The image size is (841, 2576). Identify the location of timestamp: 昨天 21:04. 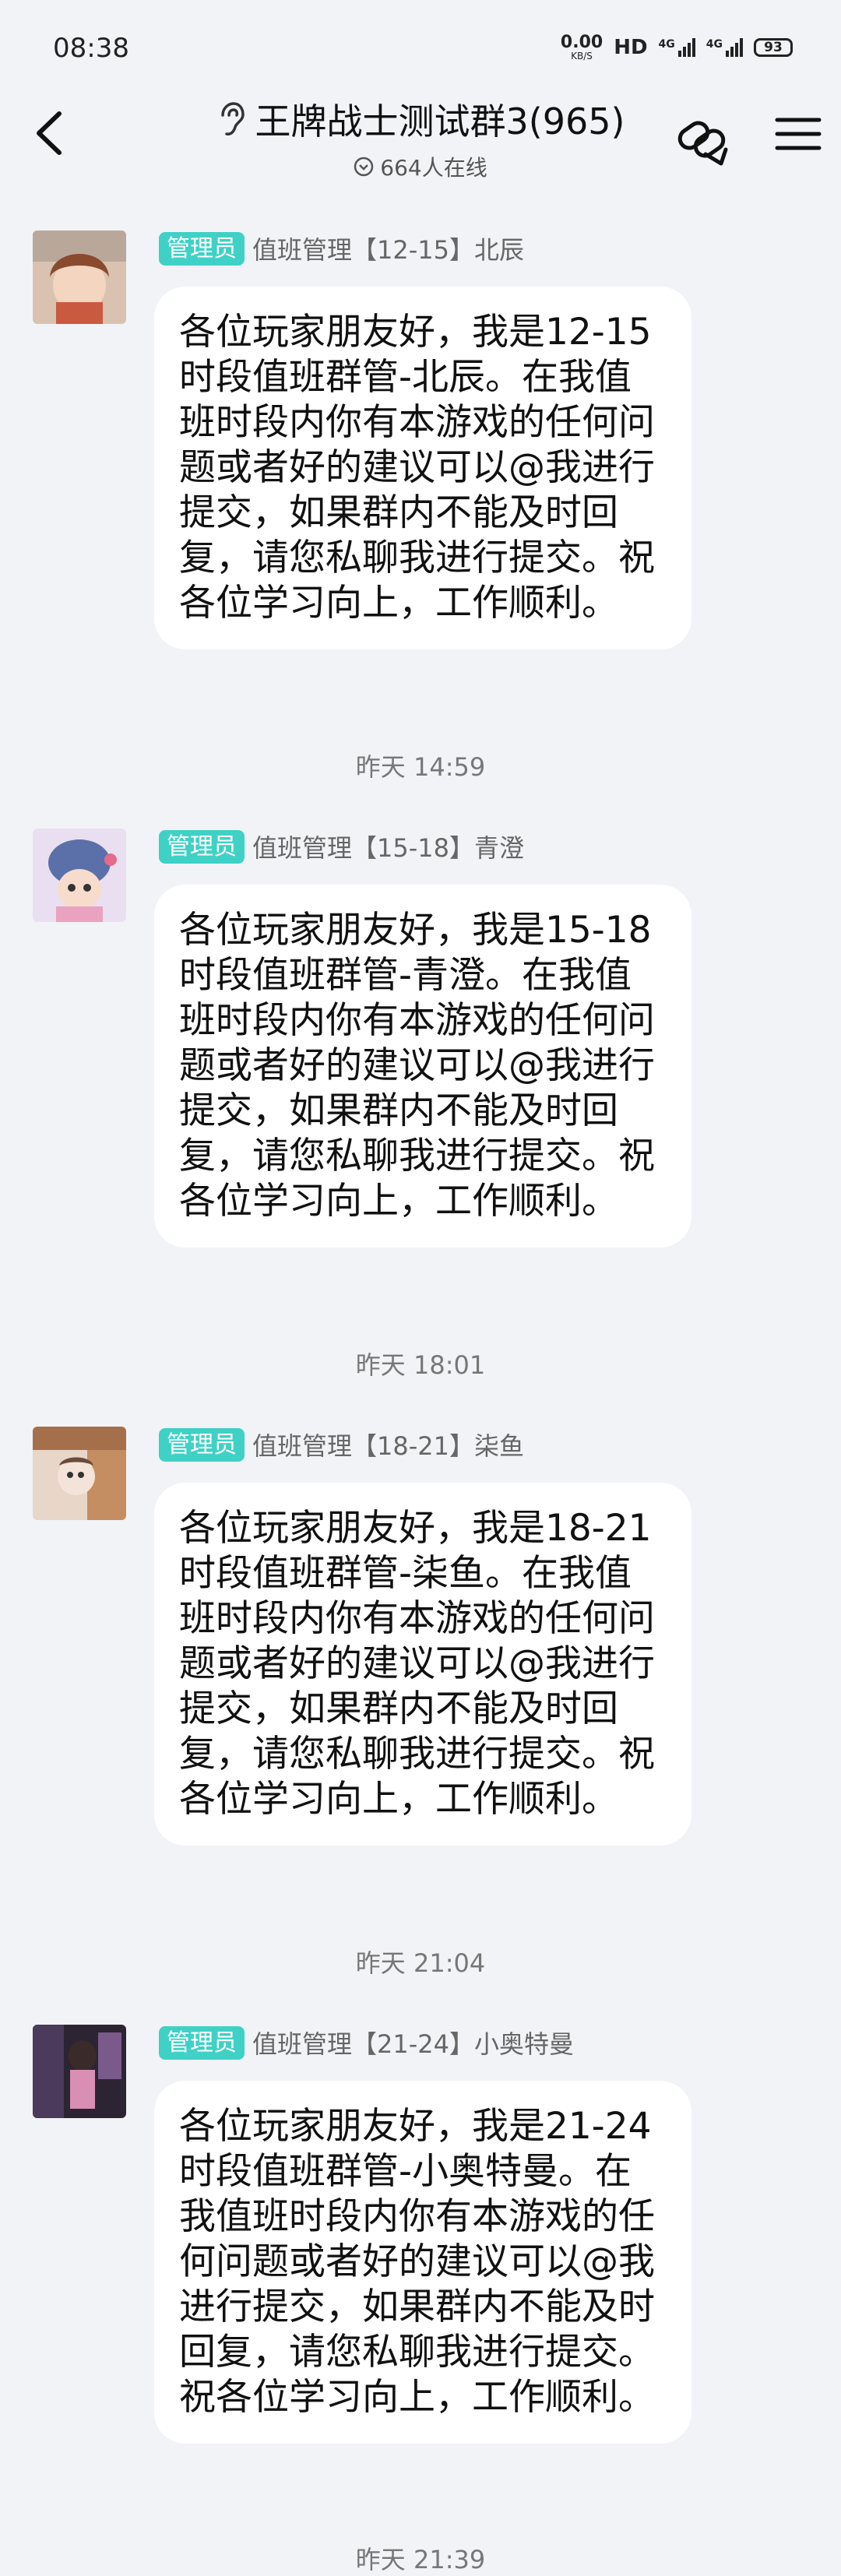
(420, 1963).